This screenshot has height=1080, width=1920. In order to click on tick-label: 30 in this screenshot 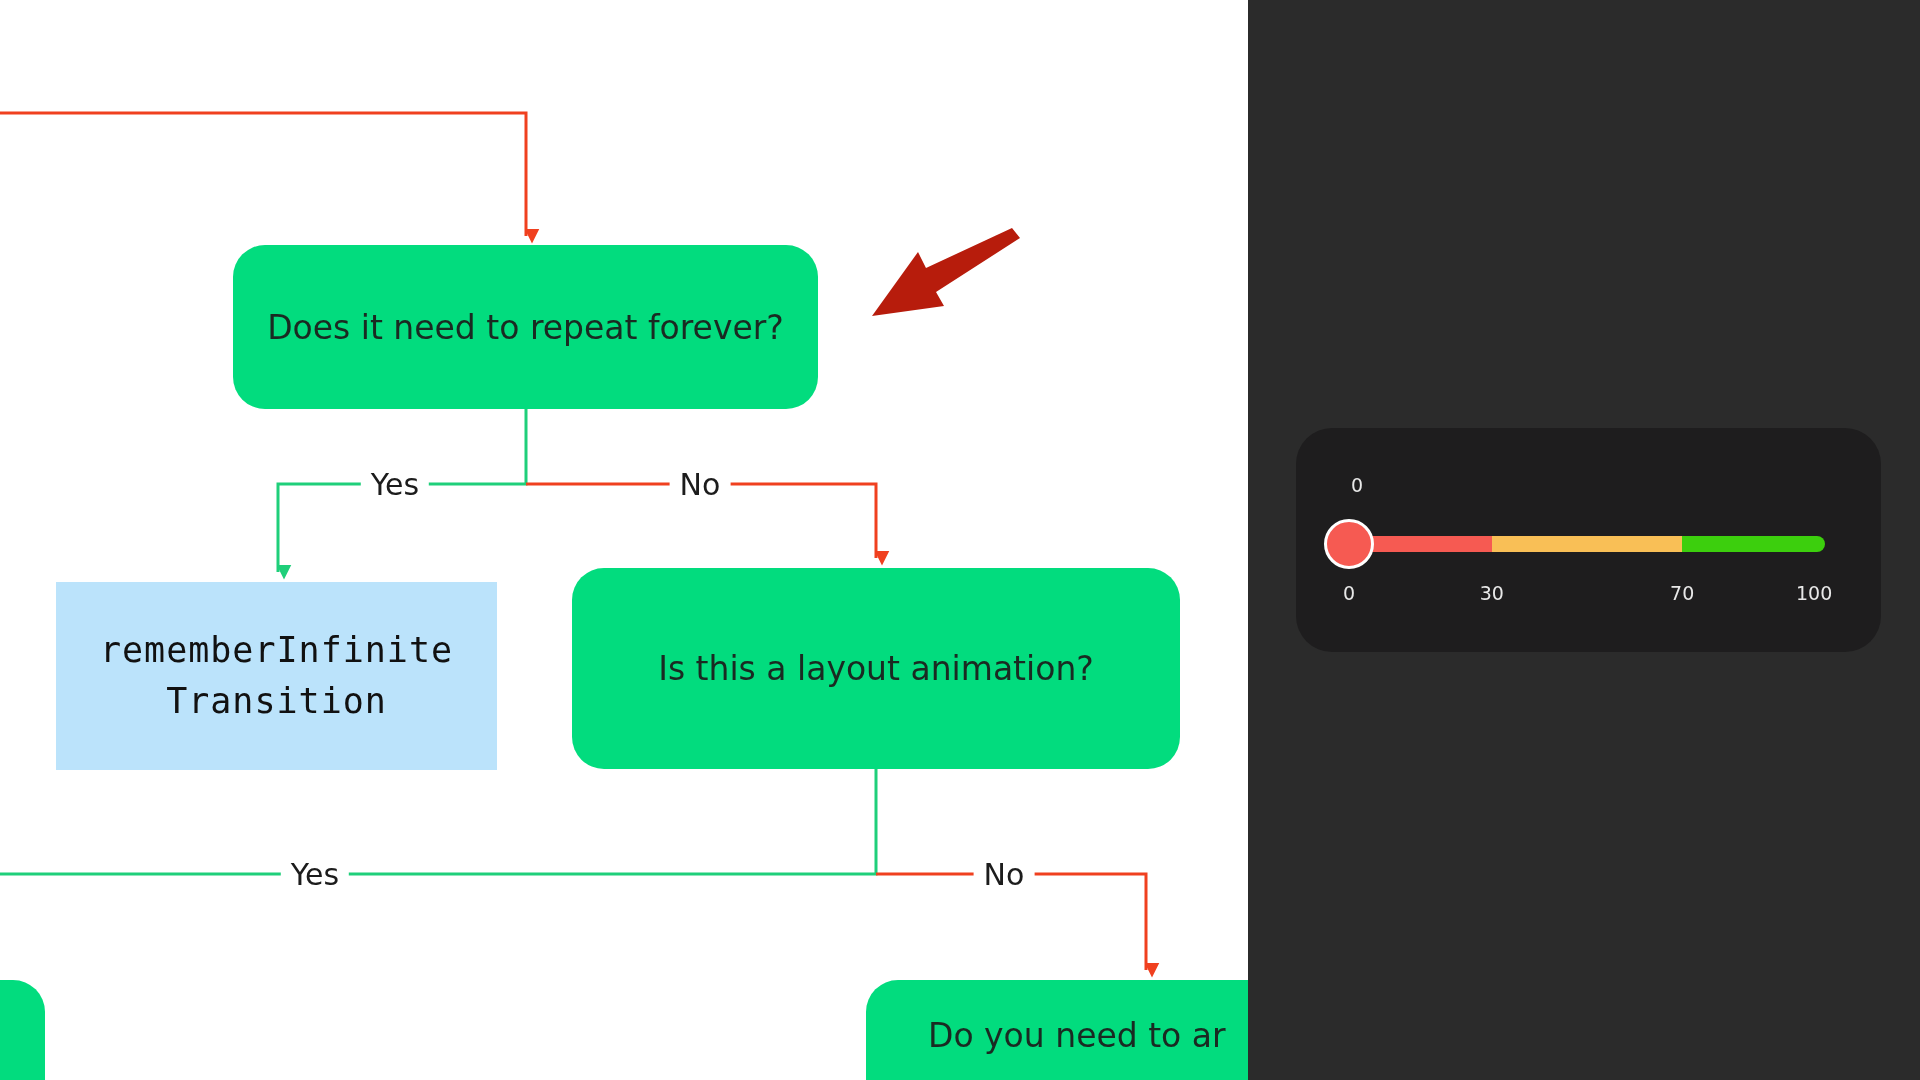, I will do `click(1491, 593)`.